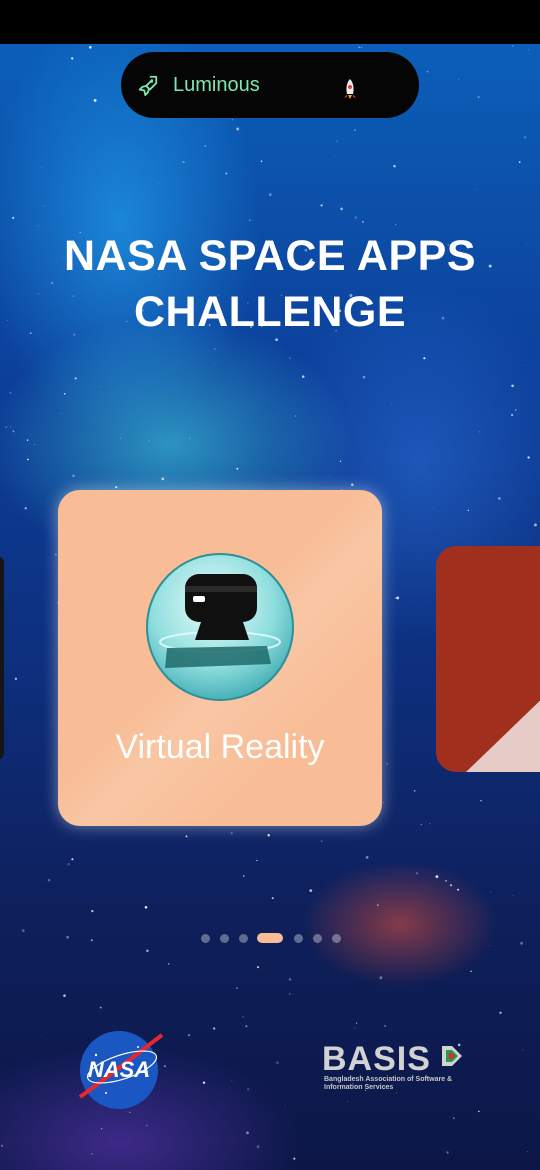  I want to click on page-dot-active, so click(270, 938).